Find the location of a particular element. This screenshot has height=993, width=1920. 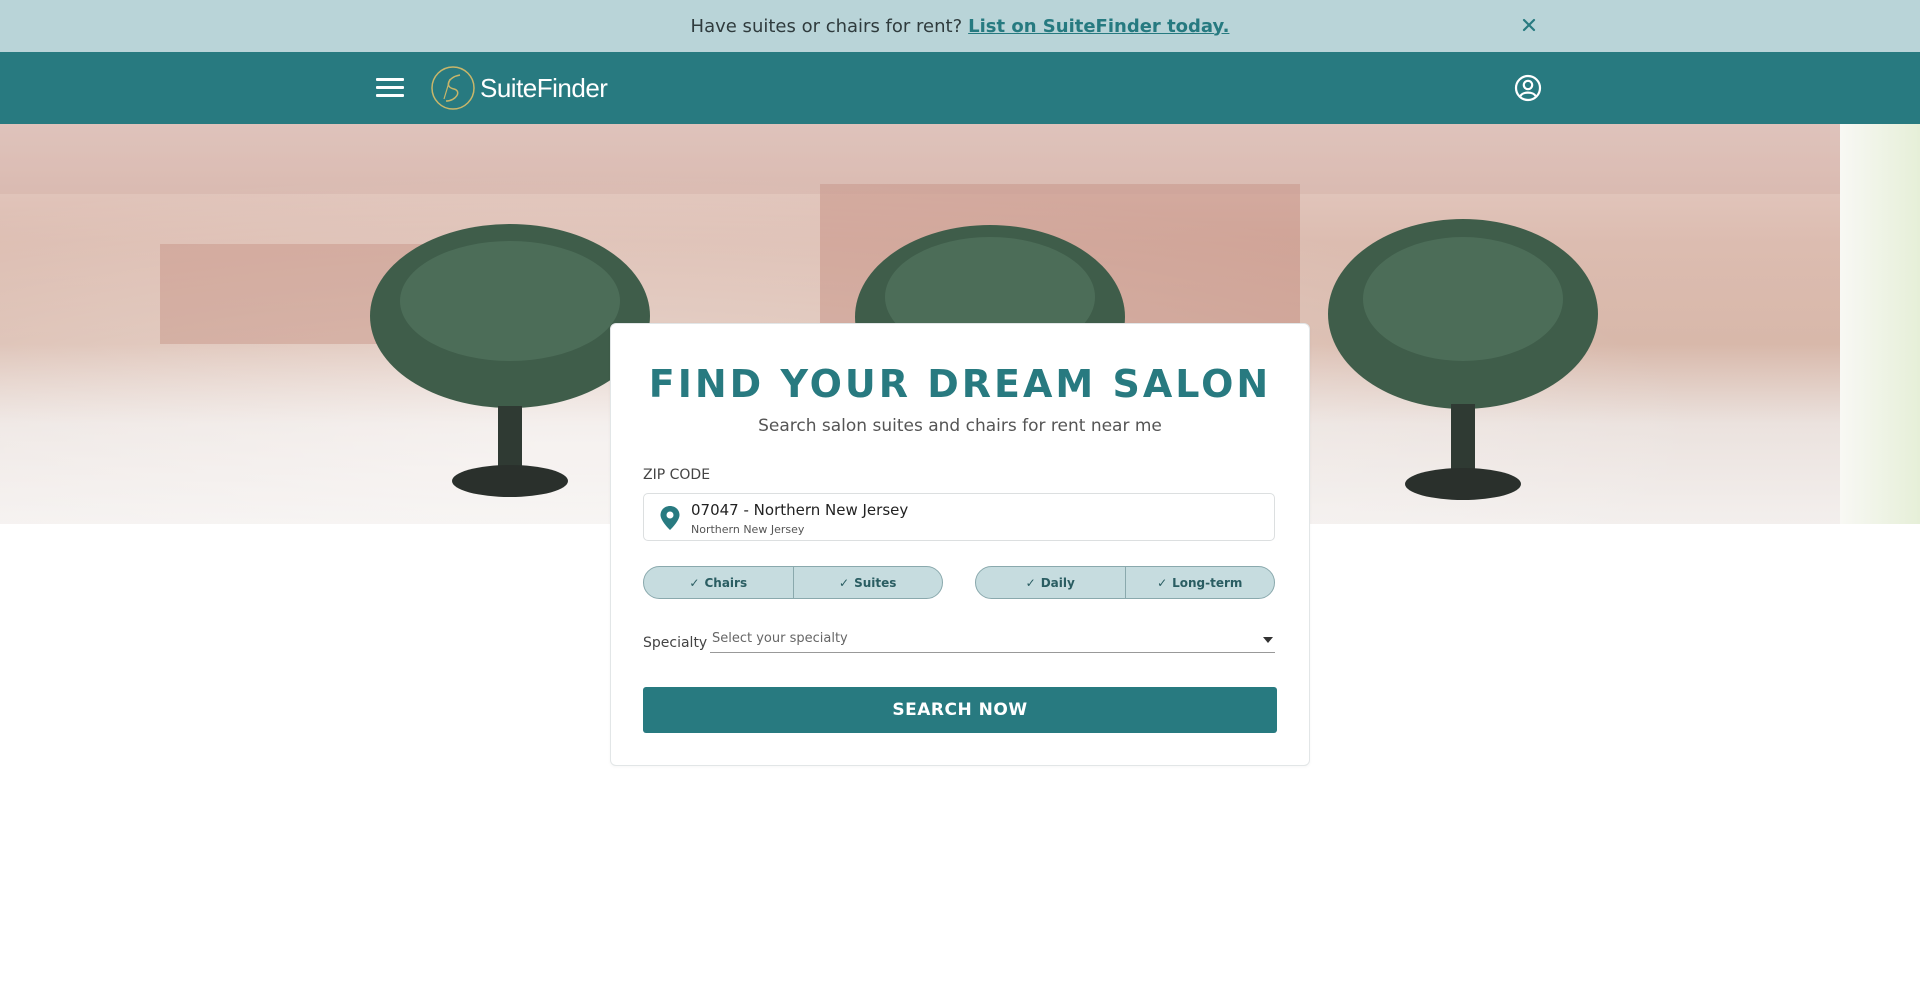

duration-toggle: ✓ Daily ✓ Long-term is located at coordinates (1125, 582).